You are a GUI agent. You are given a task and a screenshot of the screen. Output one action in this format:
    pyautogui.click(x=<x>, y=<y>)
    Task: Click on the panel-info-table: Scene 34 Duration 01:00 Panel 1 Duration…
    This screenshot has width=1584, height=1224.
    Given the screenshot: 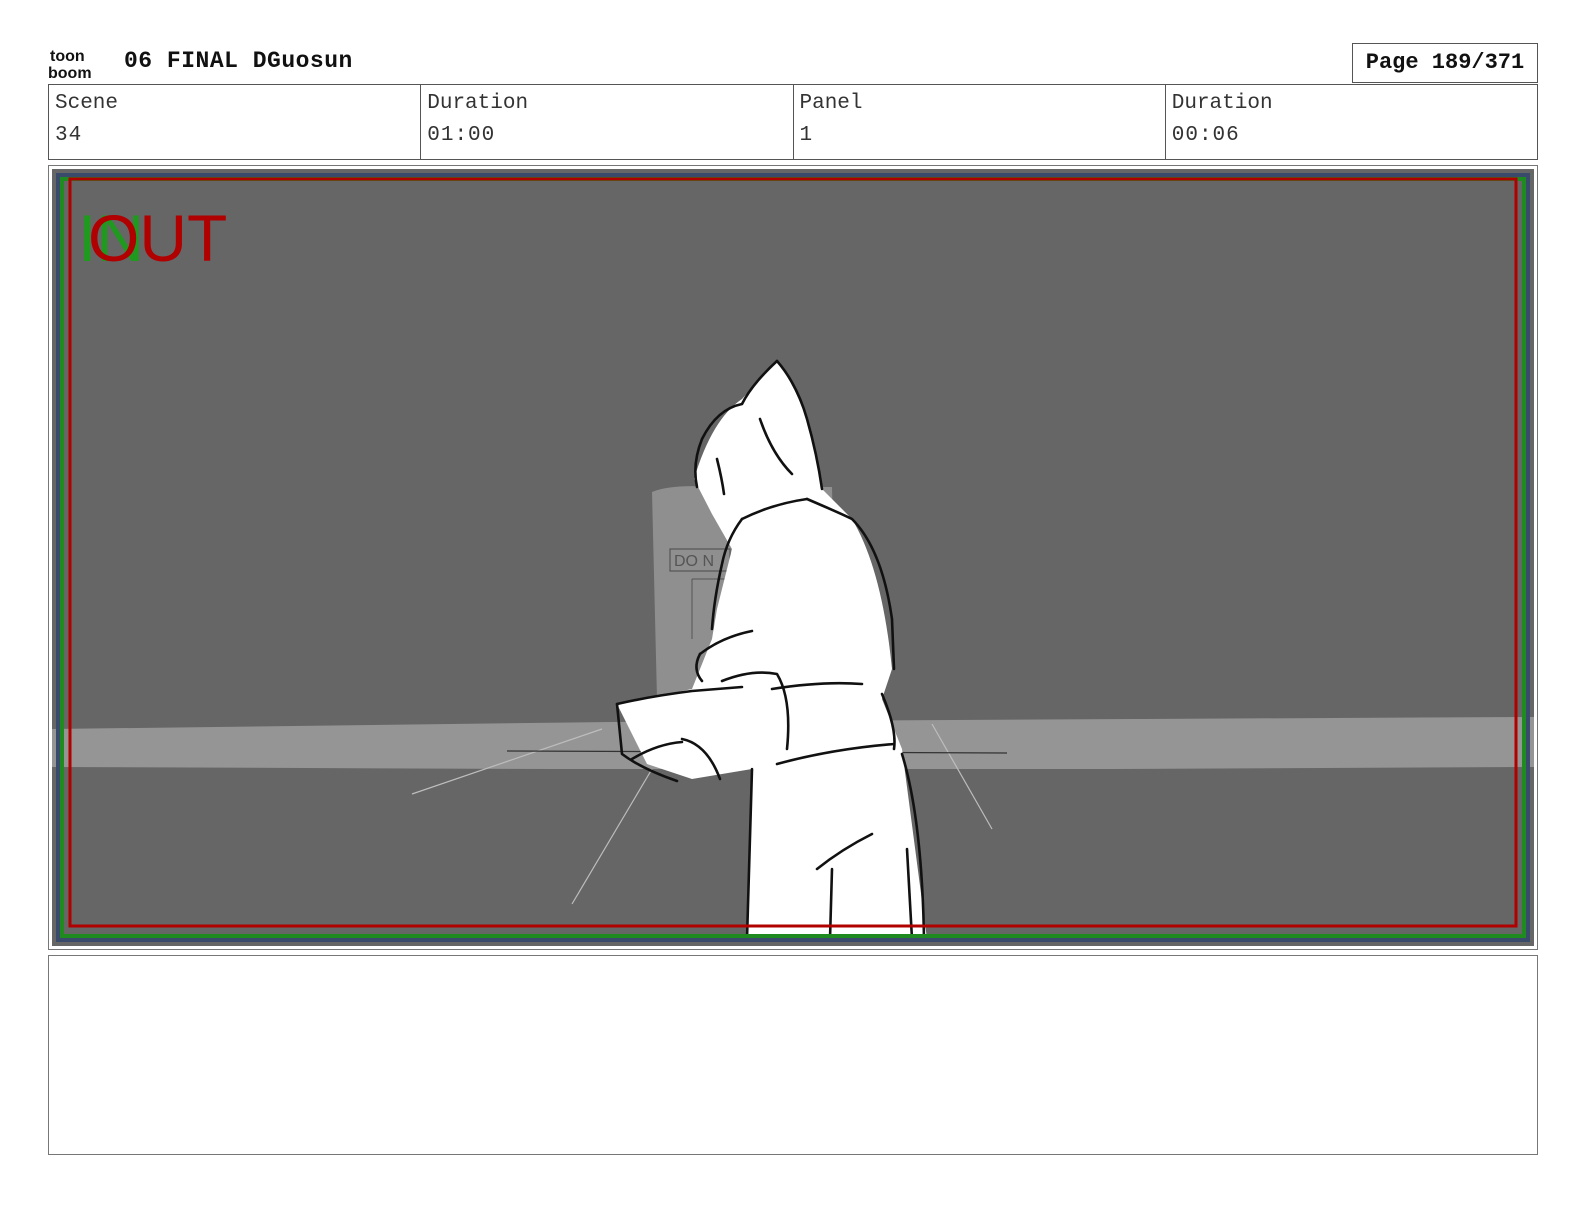 What is the action you would take?
    pyautogui.click(x=793, y=122)
    